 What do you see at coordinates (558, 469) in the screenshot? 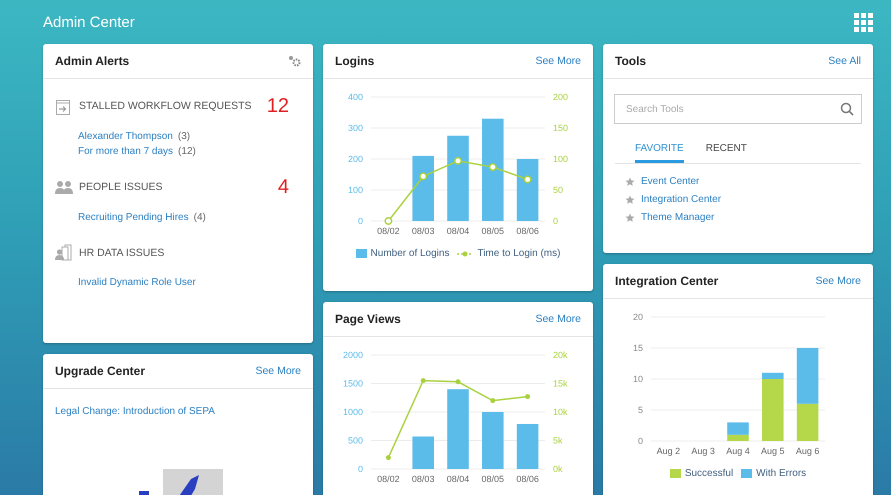
I see `axis-label: 0k` at bounding box center [558, 469].